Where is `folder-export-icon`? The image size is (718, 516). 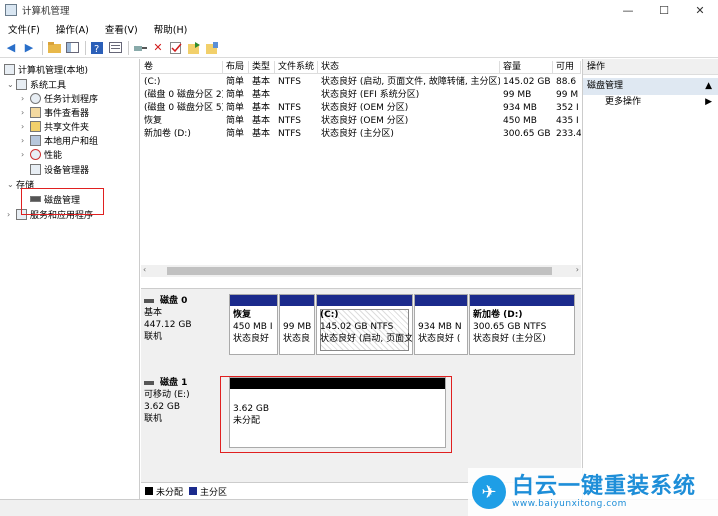
folder-export-icon is located at coordinates (194, 48).